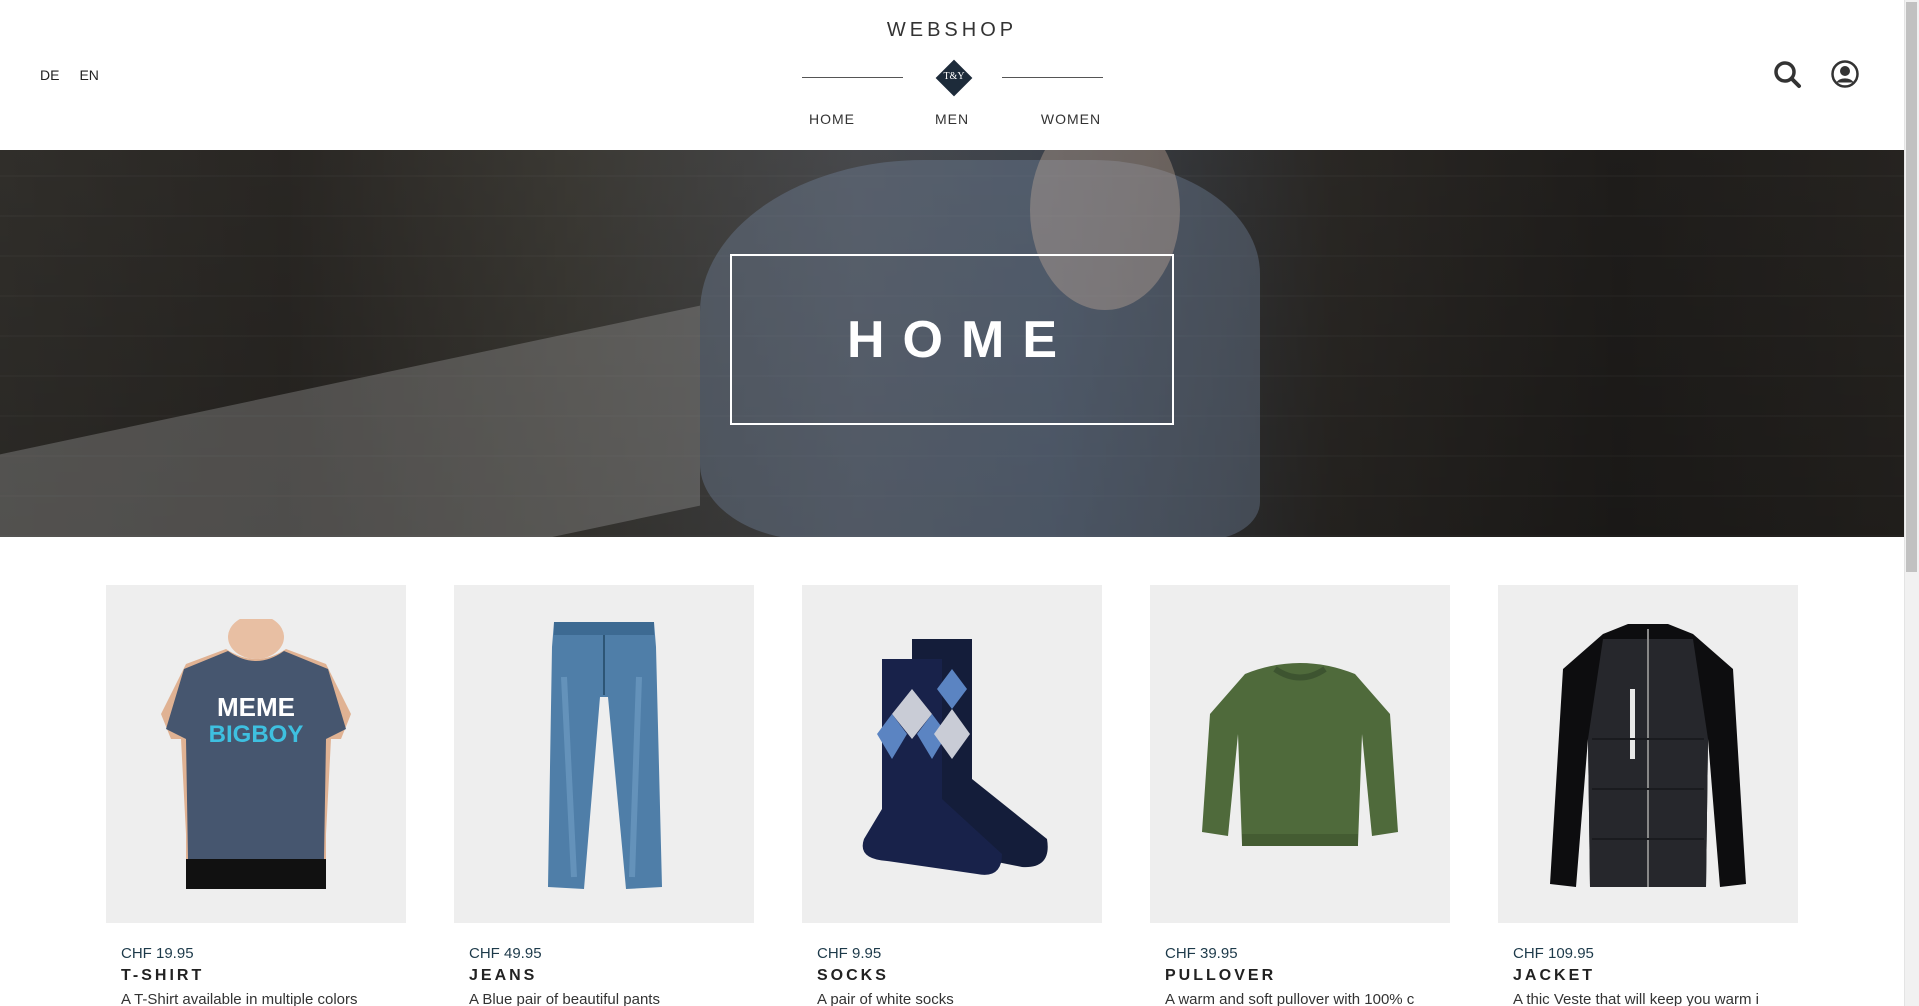 The height and width of the screenshot is (1006, 1919). I want to click on logo-divider-left, so click(852, 77).